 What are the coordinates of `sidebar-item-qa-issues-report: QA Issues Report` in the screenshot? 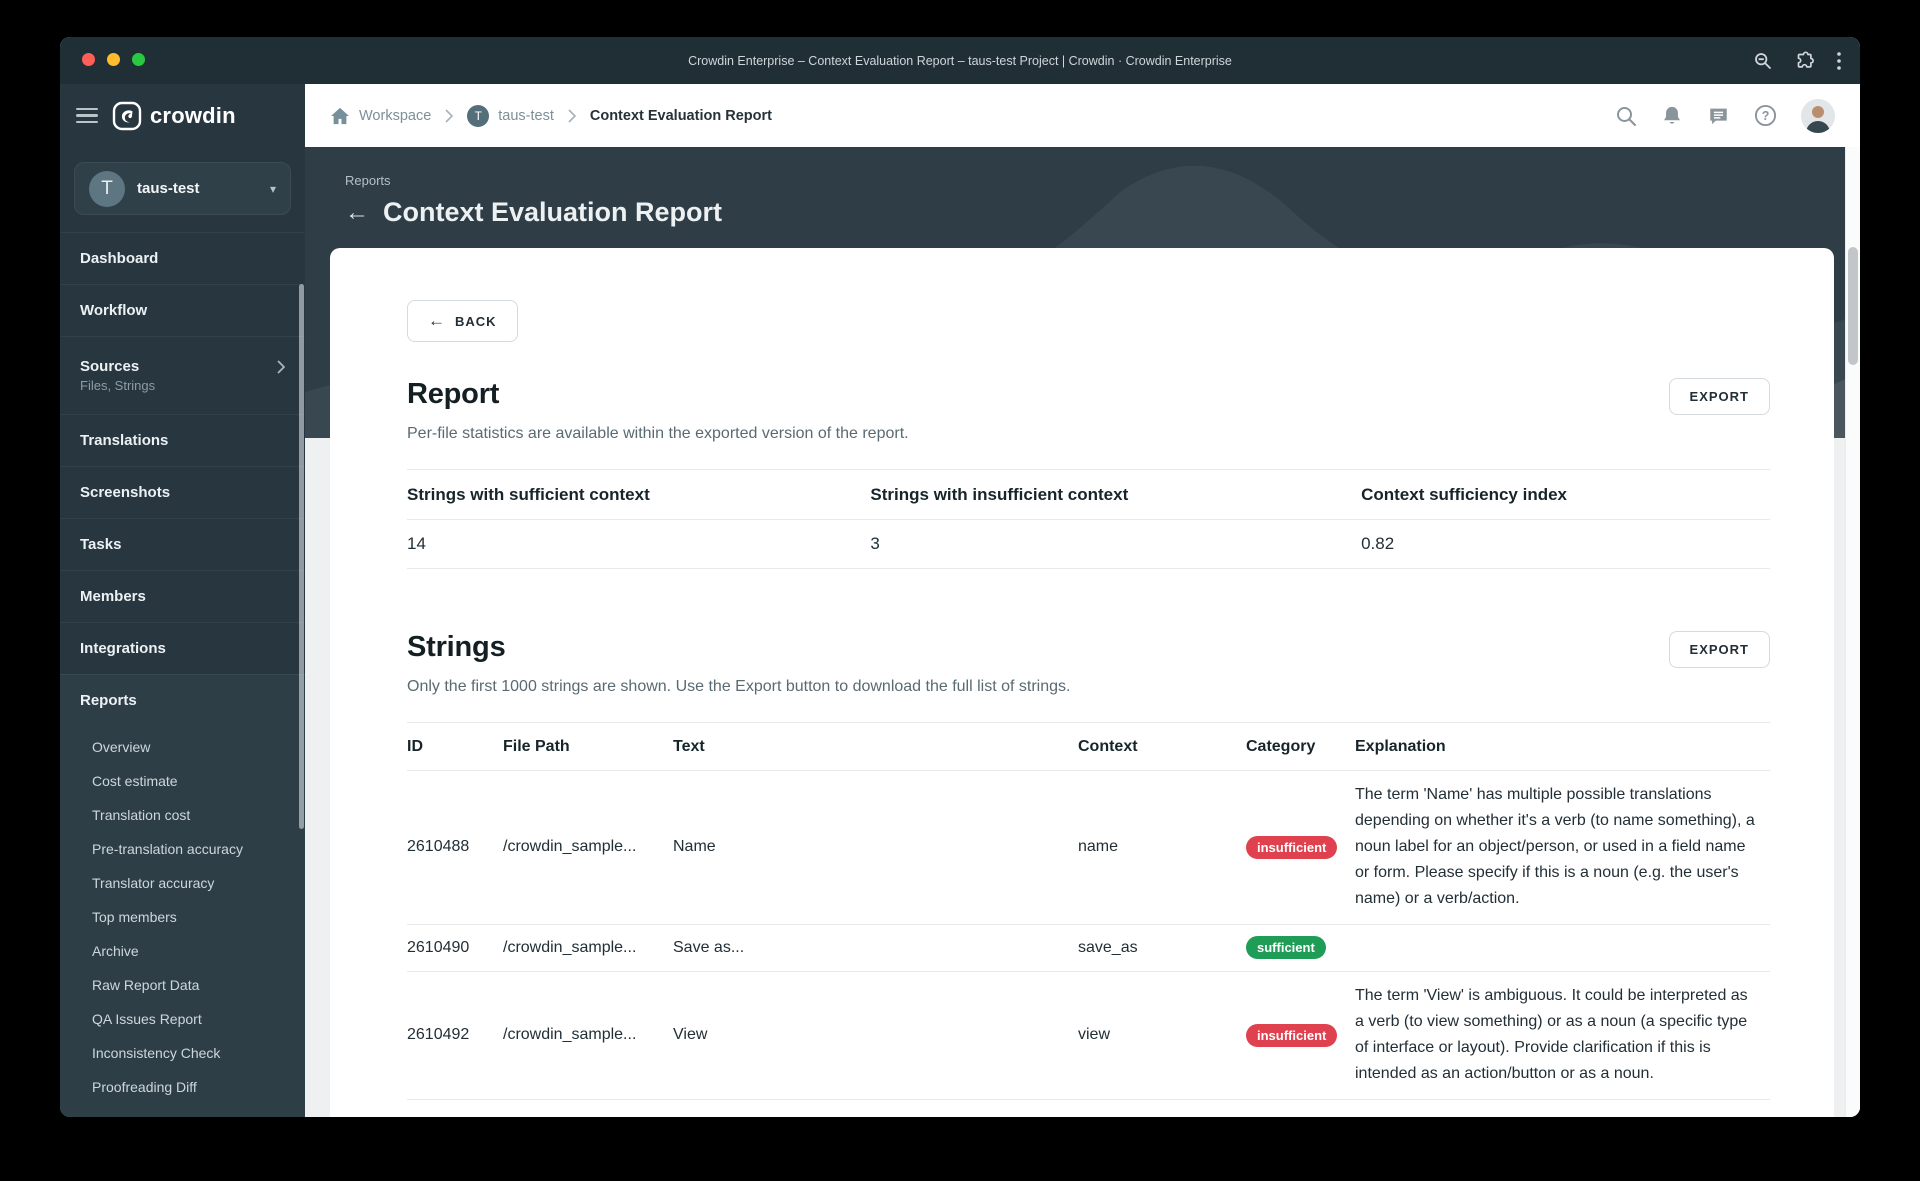 It's located at (182, 1019).